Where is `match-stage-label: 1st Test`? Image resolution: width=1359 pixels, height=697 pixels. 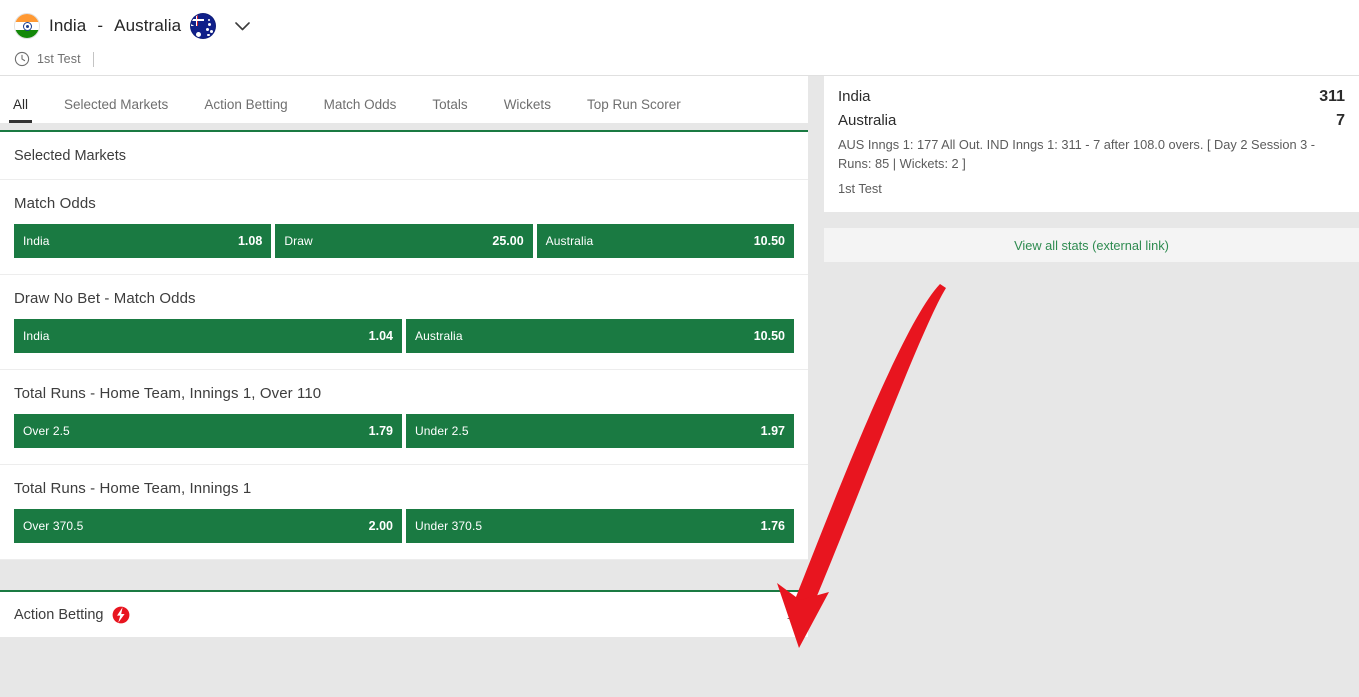
match-stage-label: 1st Test is located at coordinates (59, 59).